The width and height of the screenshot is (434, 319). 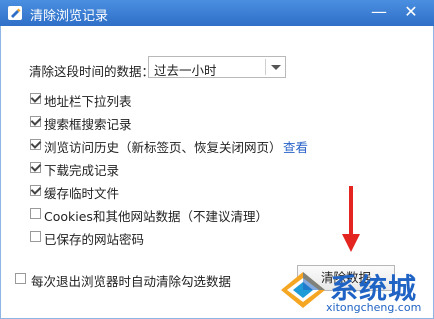 I want to click on time-range-value: 过去一小时, so click(x=185, y=70).